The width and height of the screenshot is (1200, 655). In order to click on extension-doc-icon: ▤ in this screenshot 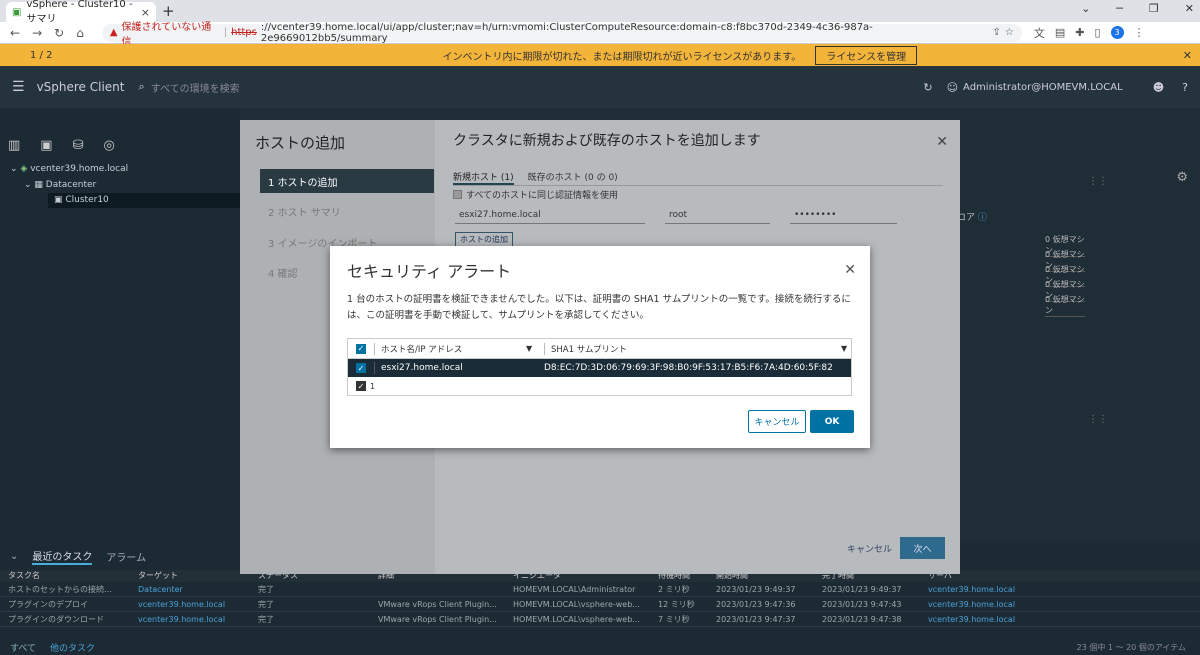, I will do `click(1060, 32)`.